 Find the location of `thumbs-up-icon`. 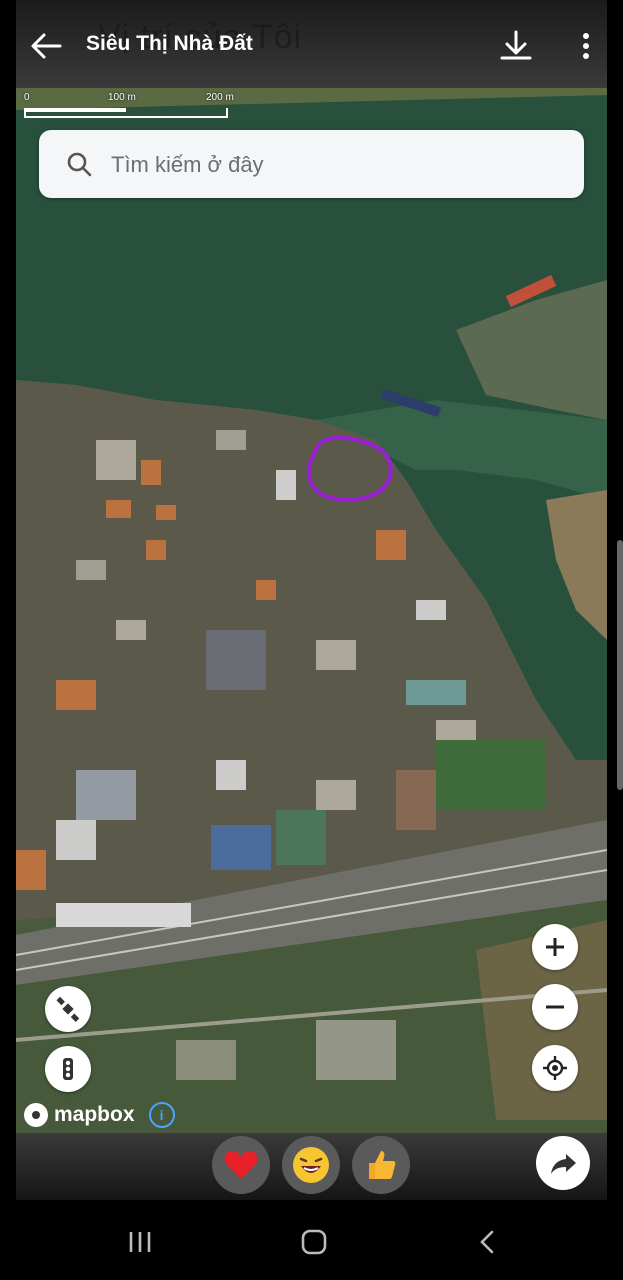

thumbs-up-icon is located at coordinates (382, 1165).